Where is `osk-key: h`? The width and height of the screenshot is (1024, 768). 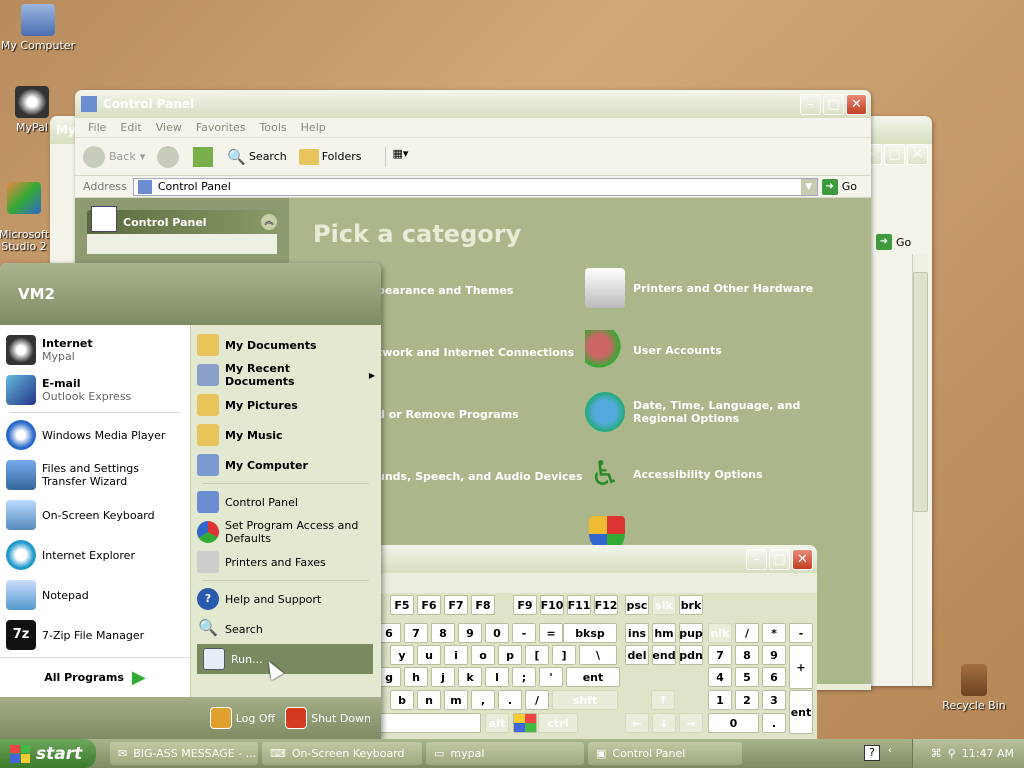
osk-key: h is located at coordinates (416, 677).